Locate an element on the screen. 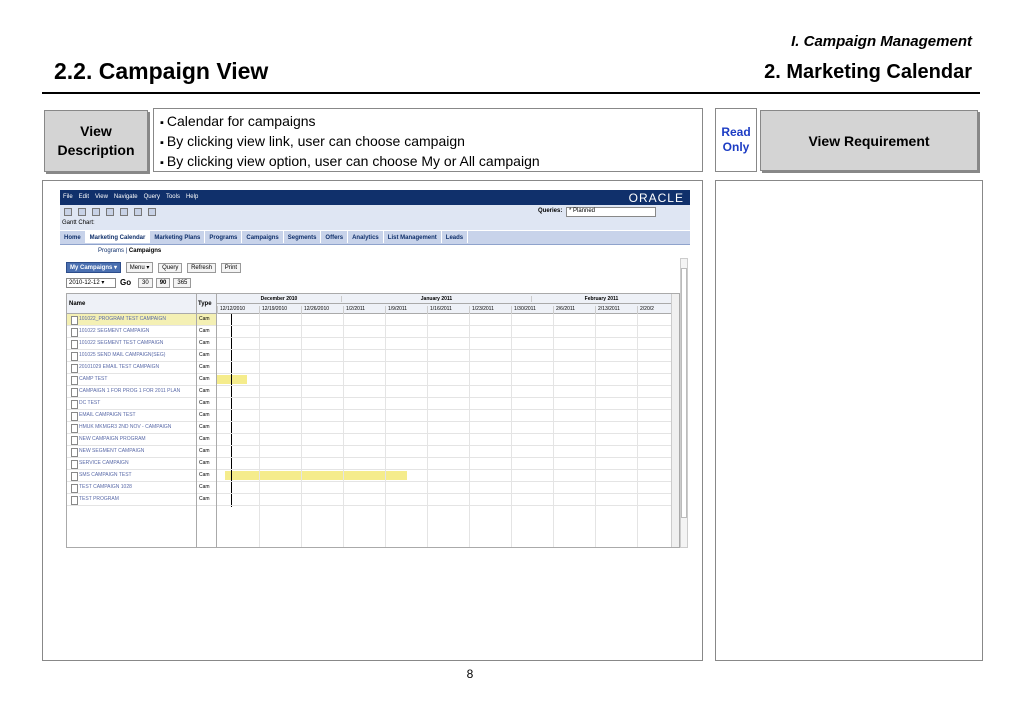 The height and width of the screenshot is (708, 1023). menu-navigate: Navigate is located at coordinates (126, 197).